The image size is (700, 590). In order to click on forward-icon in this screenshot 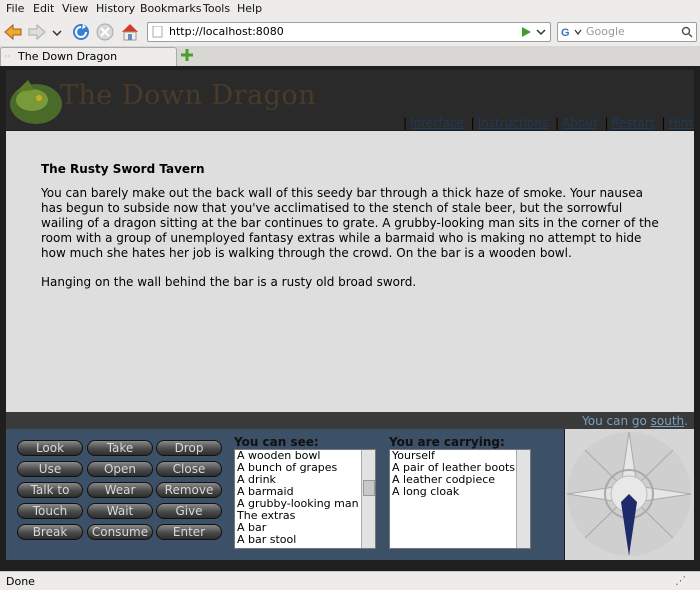, I will do `click(37, 32)`.